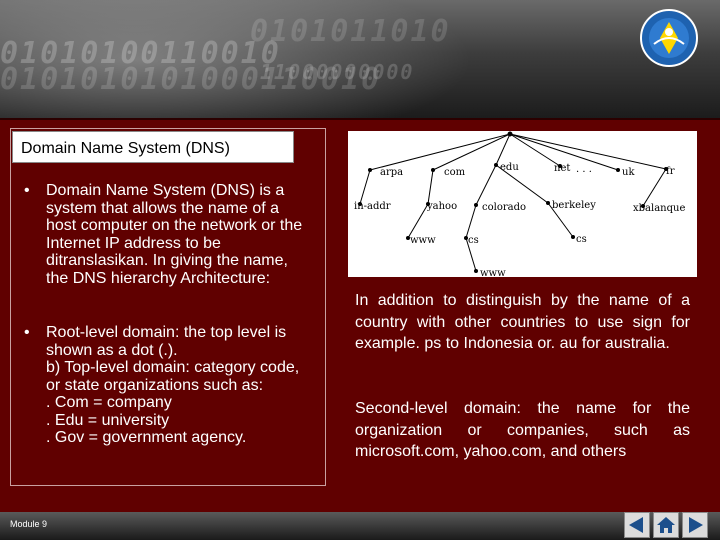  I want to click on tree-label-top: · · ·, so click(584, 172).